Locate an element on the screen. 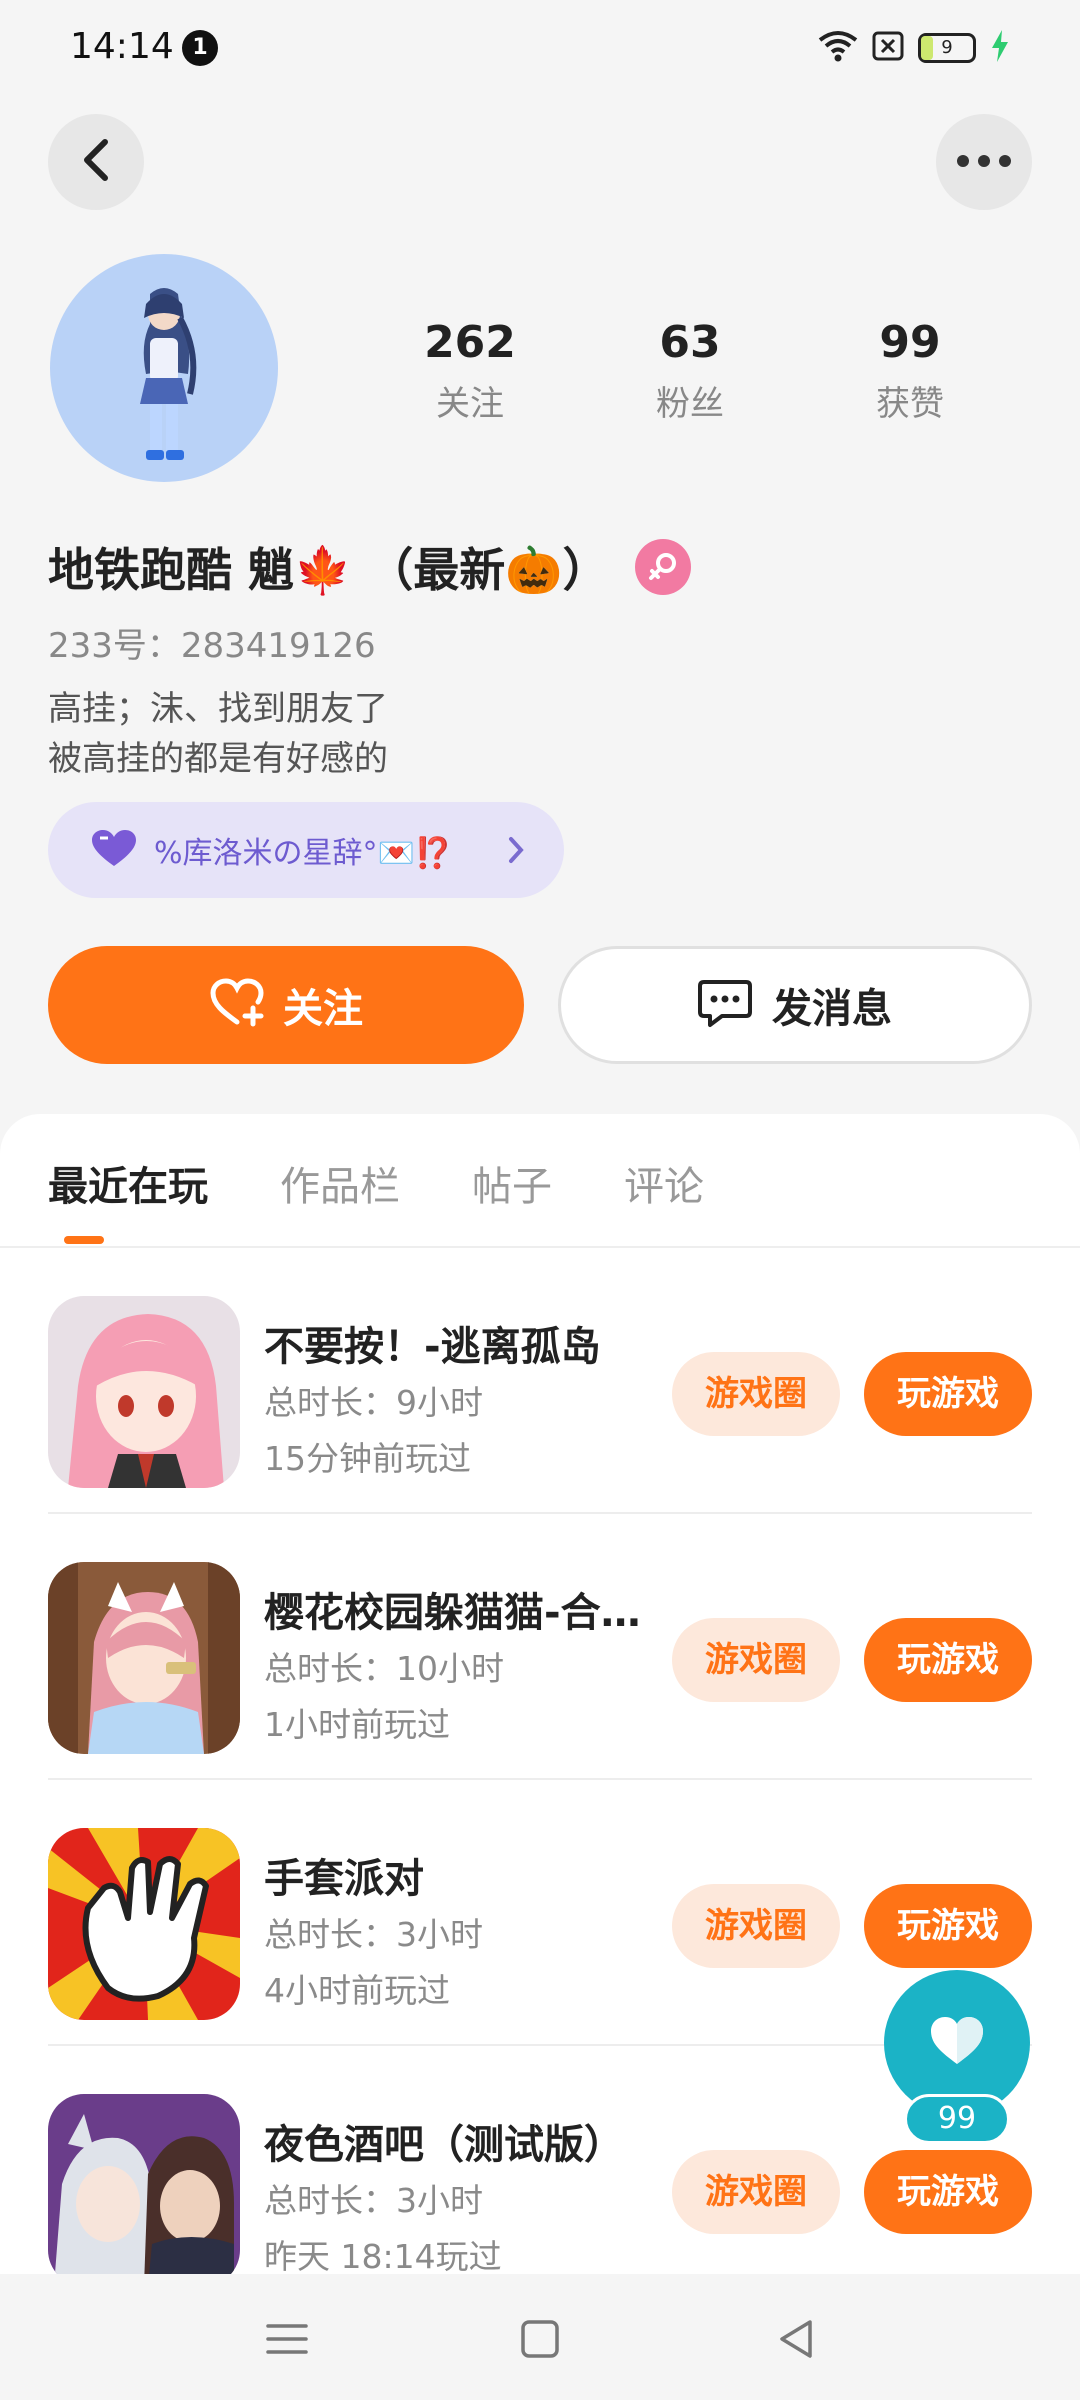 This screenshot has width=1080, height=2400. status-icons: 9 is located at coordinates (914, 48).